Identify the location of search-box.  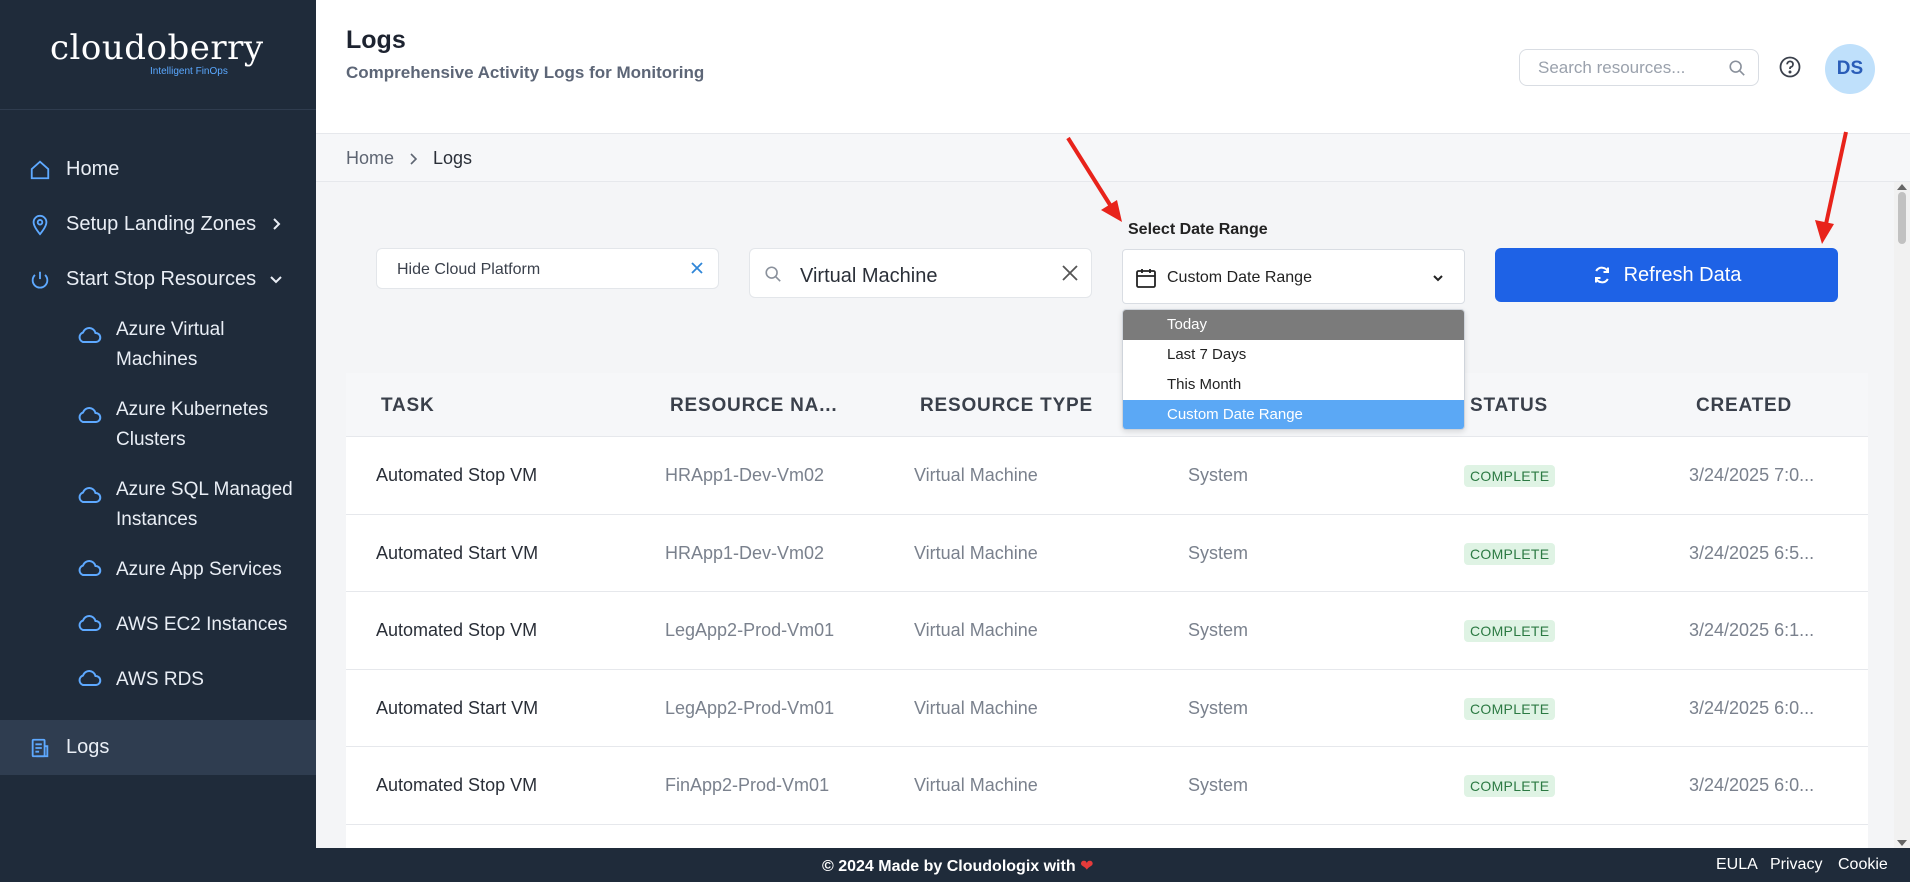
(1639, 67).